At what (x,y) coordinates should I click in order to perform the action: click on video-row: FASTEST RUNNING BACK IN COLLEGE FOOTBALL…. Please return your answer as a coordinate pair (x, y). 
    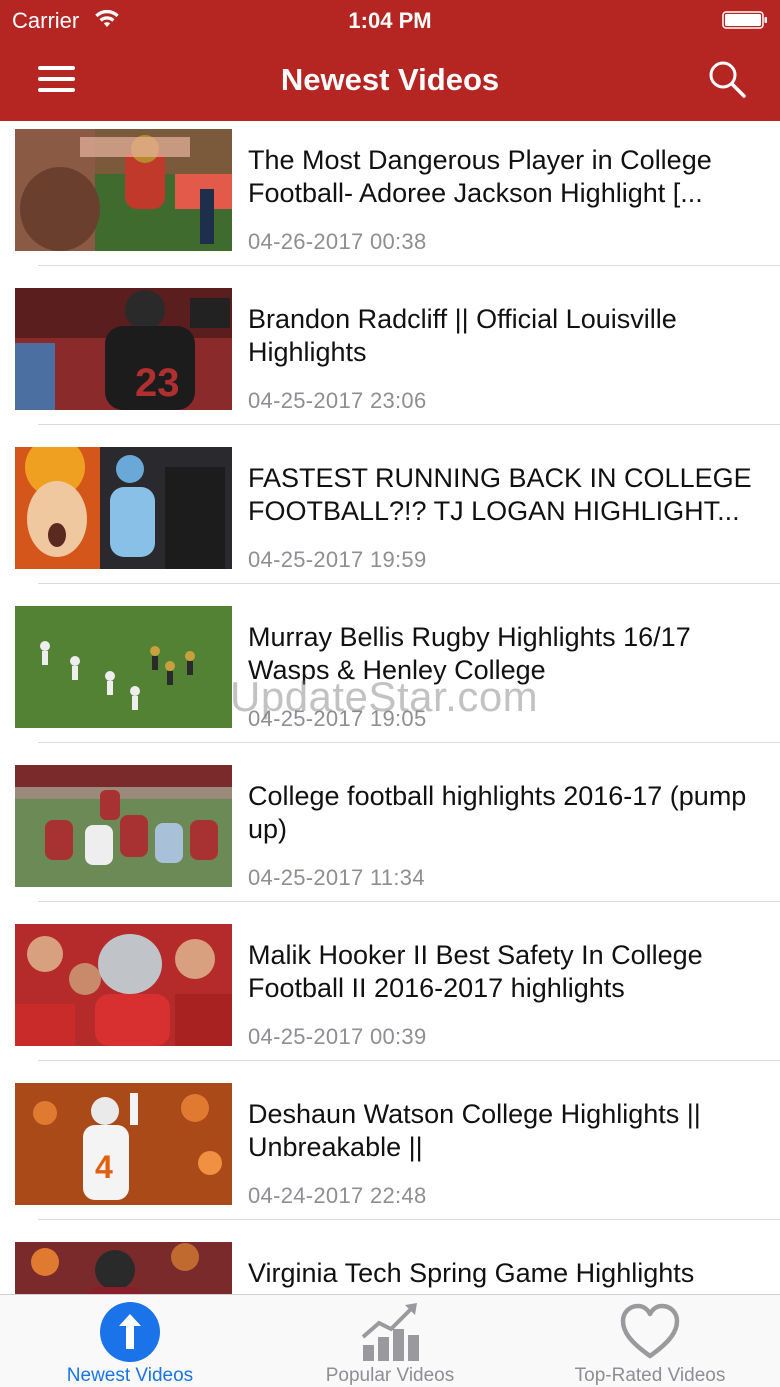
    Looking at the image, I should click on (390, 518).